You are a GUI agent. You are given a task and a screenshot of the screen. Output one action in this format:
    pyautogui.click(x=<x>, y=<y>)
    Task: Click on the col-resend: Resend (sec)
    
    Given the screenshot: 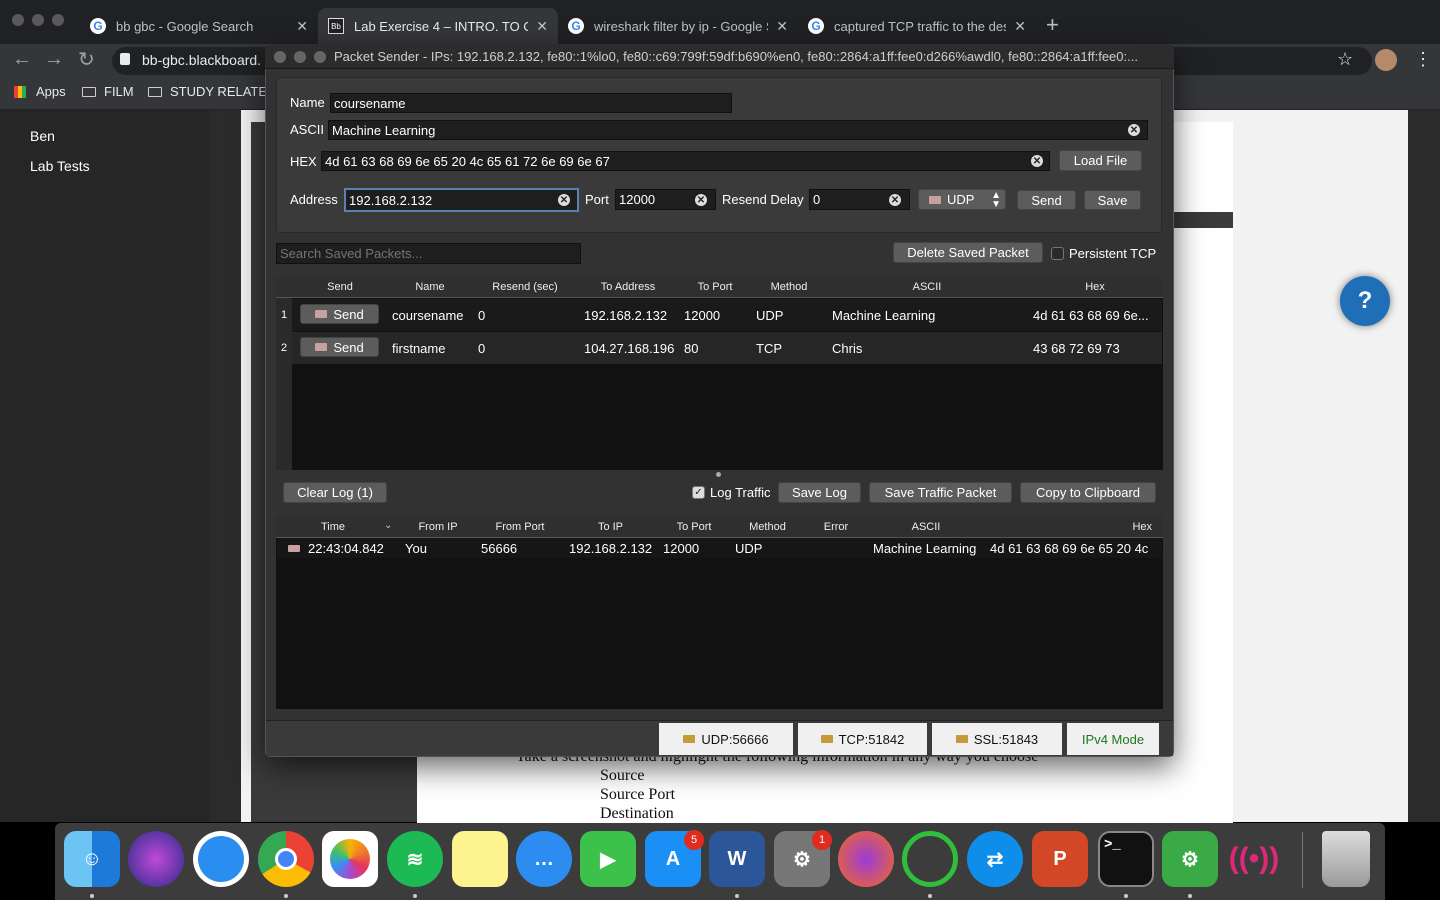 What is the action you would take?
    pyautogui.click(x=525, y=287)
    